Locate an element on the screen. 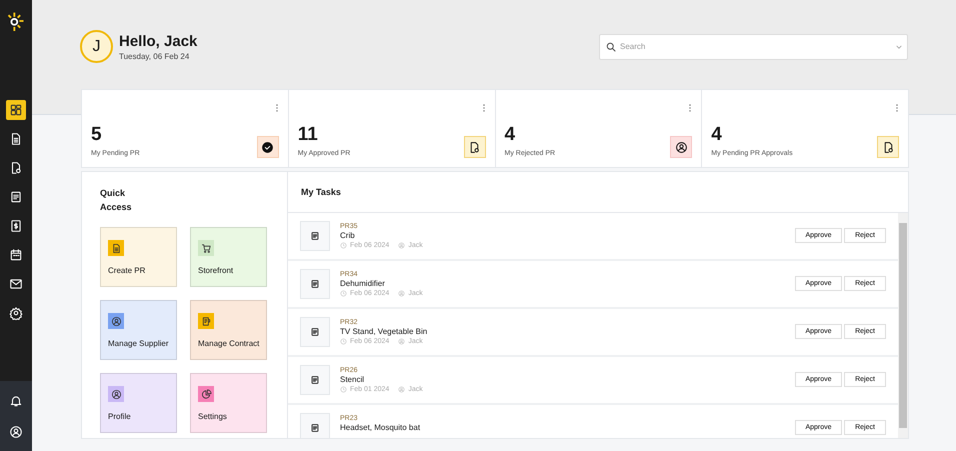 The image size is (956, 451). scrollbar is located at coordinates (903, 325).